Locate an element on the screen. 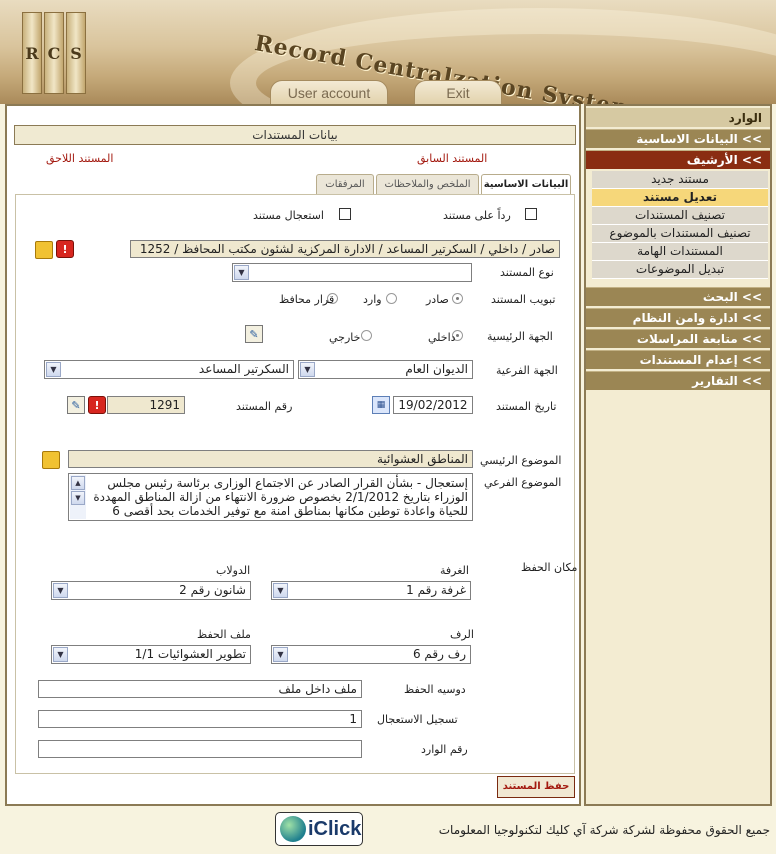 Image resolution: width=776 pixels, height=854 pixels. cabinet-select: شانون رقم 2 ▼ is located at coordinates (151, 590).